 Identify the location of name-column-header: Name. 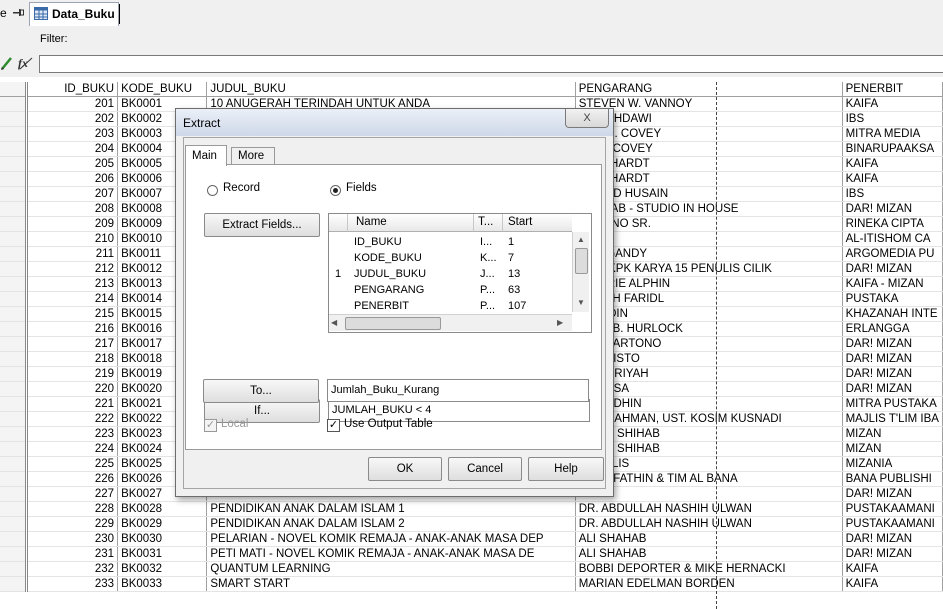
(411, 223).